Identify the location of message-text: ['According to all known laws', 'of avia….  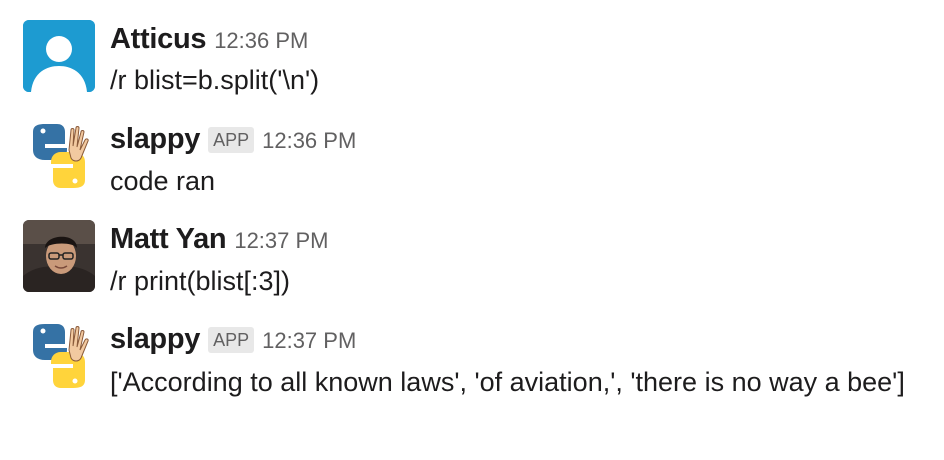
(507, 382).